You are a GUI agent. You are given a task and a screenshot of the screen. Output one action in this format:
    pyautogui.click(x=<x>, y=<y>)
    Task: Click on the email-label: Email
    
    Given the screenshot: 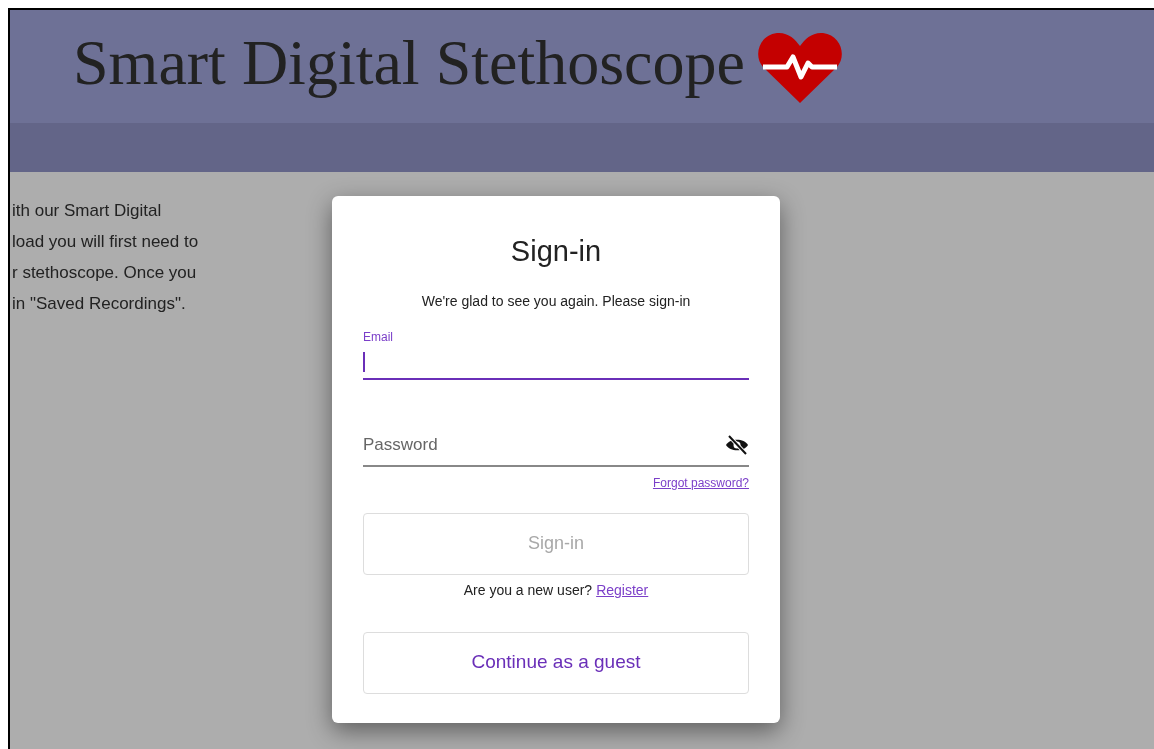 What is the action you would take?
    pyautogui.click(x=378, y=337)
    